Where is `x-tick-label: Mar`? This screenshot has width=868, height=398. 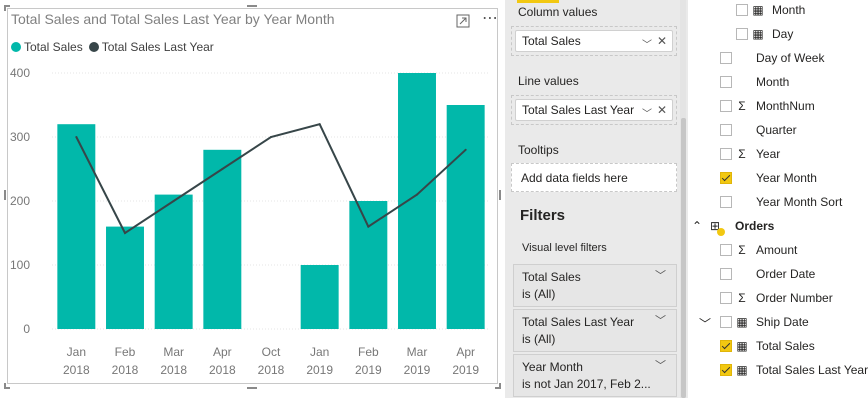 x-tick-label: Mar is located at coordinates (417, 352).